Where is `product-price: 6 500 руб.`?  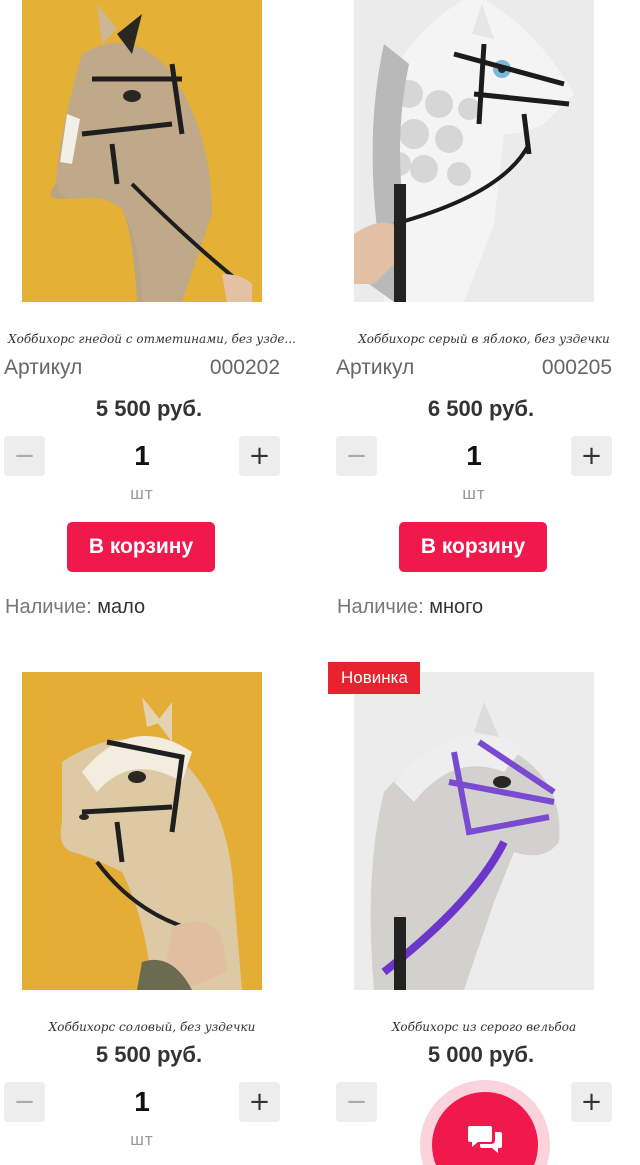 product-price: 6 500 руб. is located at coordinates (481, 408).